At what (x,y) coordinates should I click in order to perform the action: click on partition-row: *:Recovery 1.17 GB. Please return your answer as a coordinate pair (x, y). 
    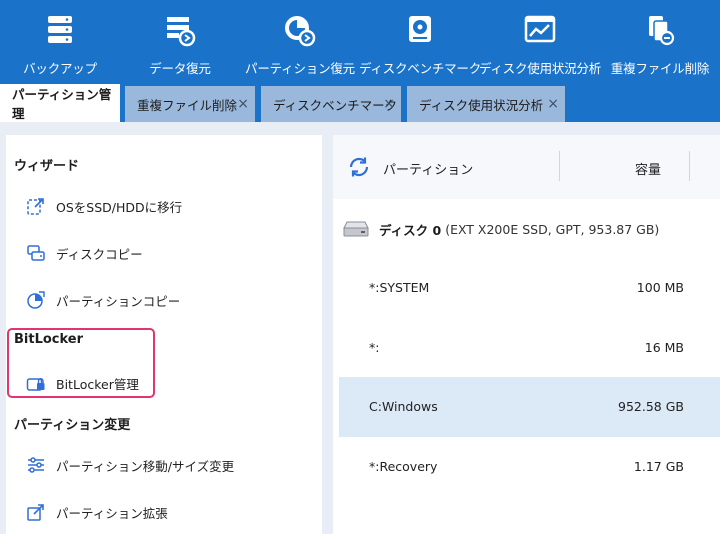
    Looking at the image, I should click on (529, 467).